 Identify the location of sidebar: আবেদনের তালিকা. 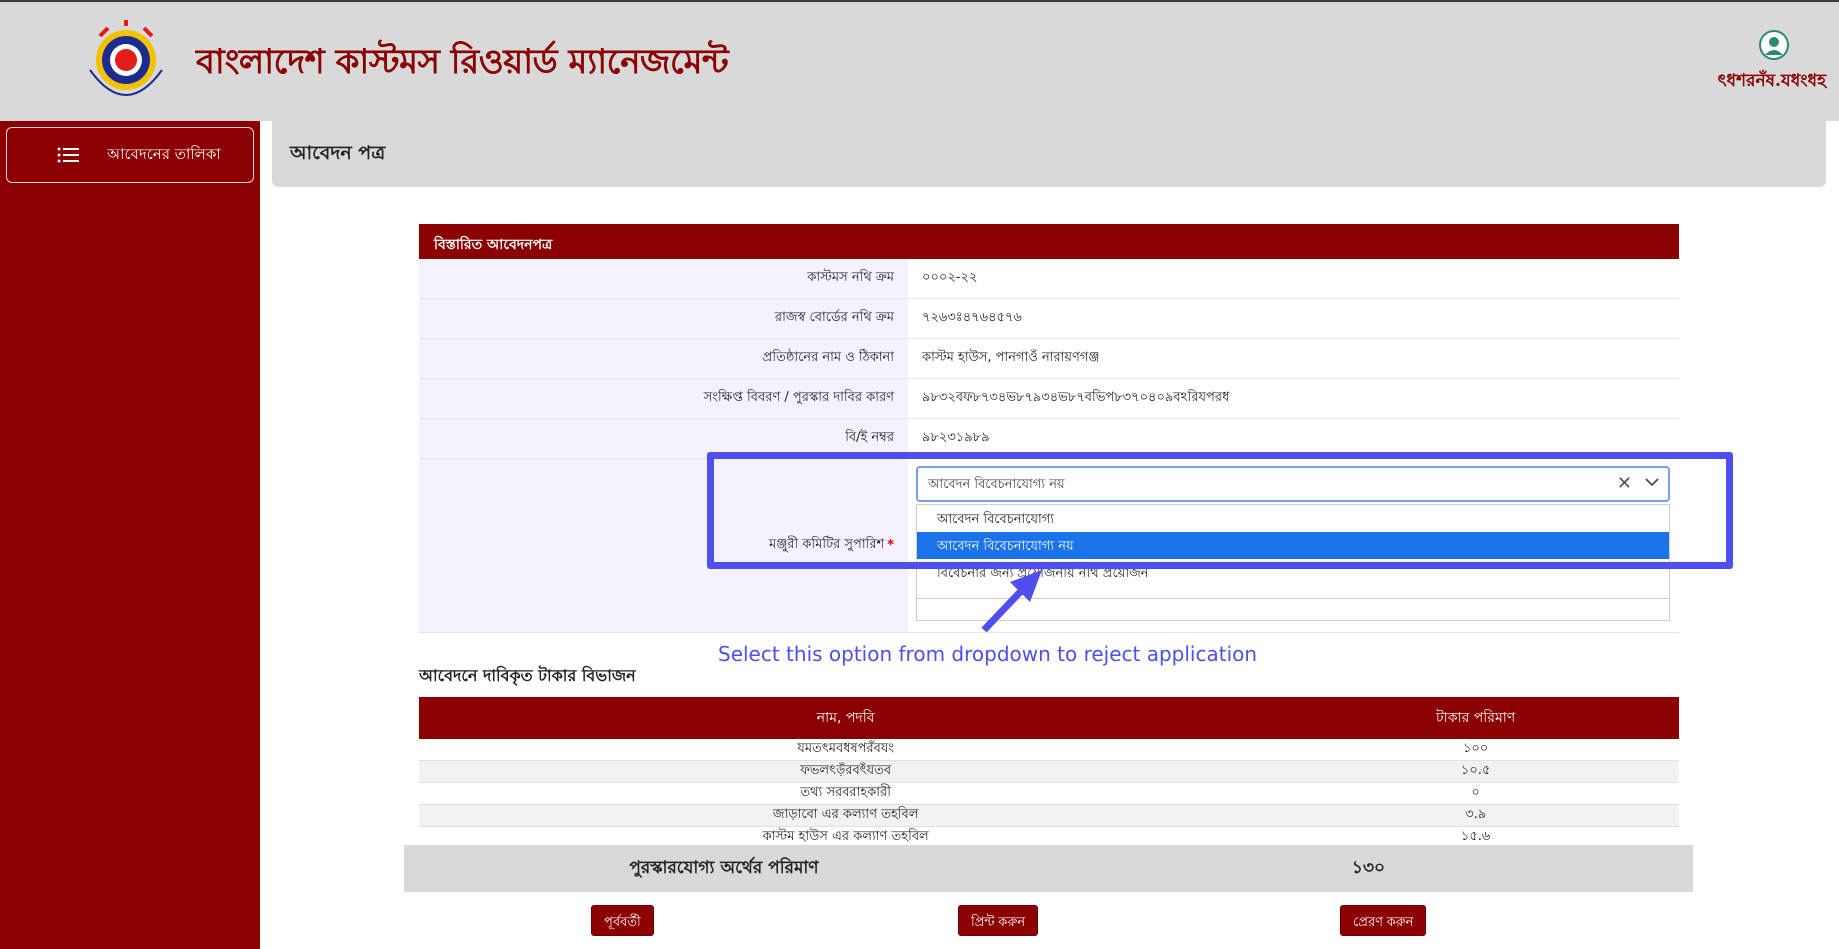
(130, 535).